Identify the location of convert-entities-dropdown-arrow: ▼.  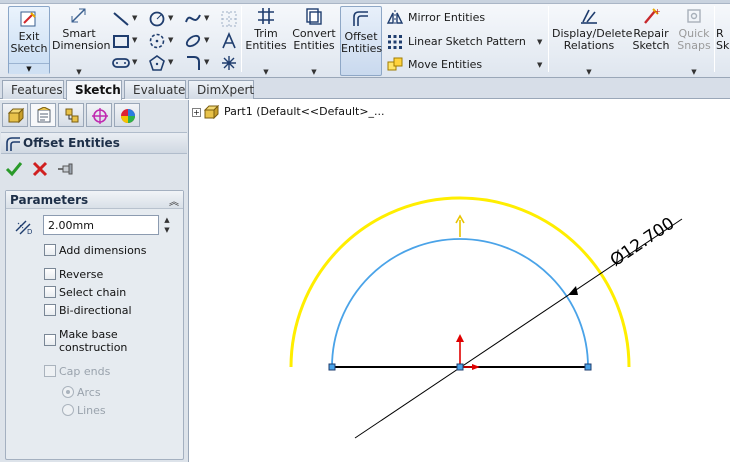
(313, 72).